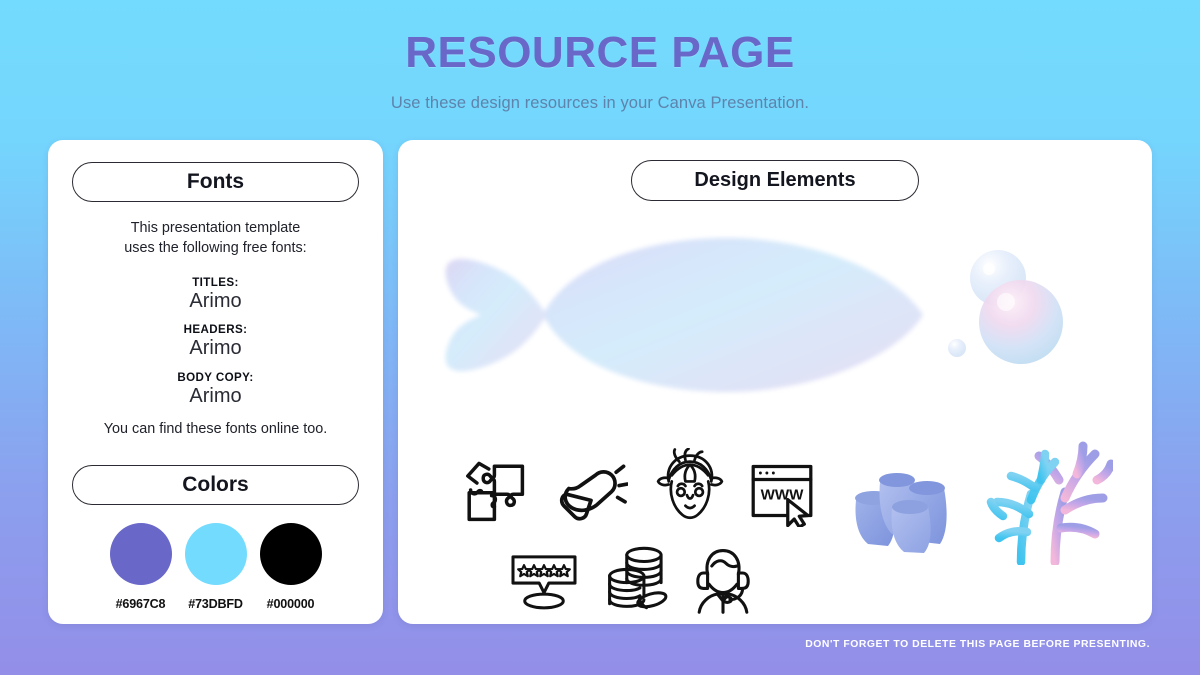  Describe the element at coordinates (215, 554) in the screenshot. I see `color-swatch-2-dot` at that location.